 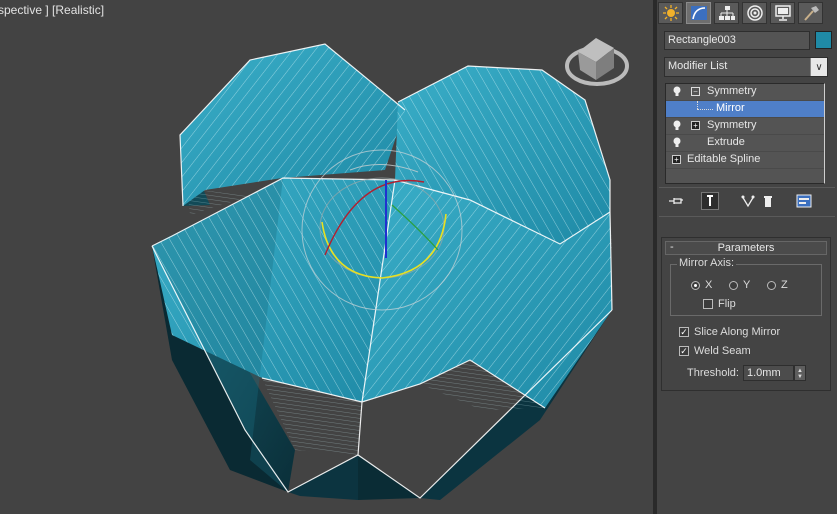 I want to click on weld-seam-checkbox: ✓, so click(x=684, y=351).